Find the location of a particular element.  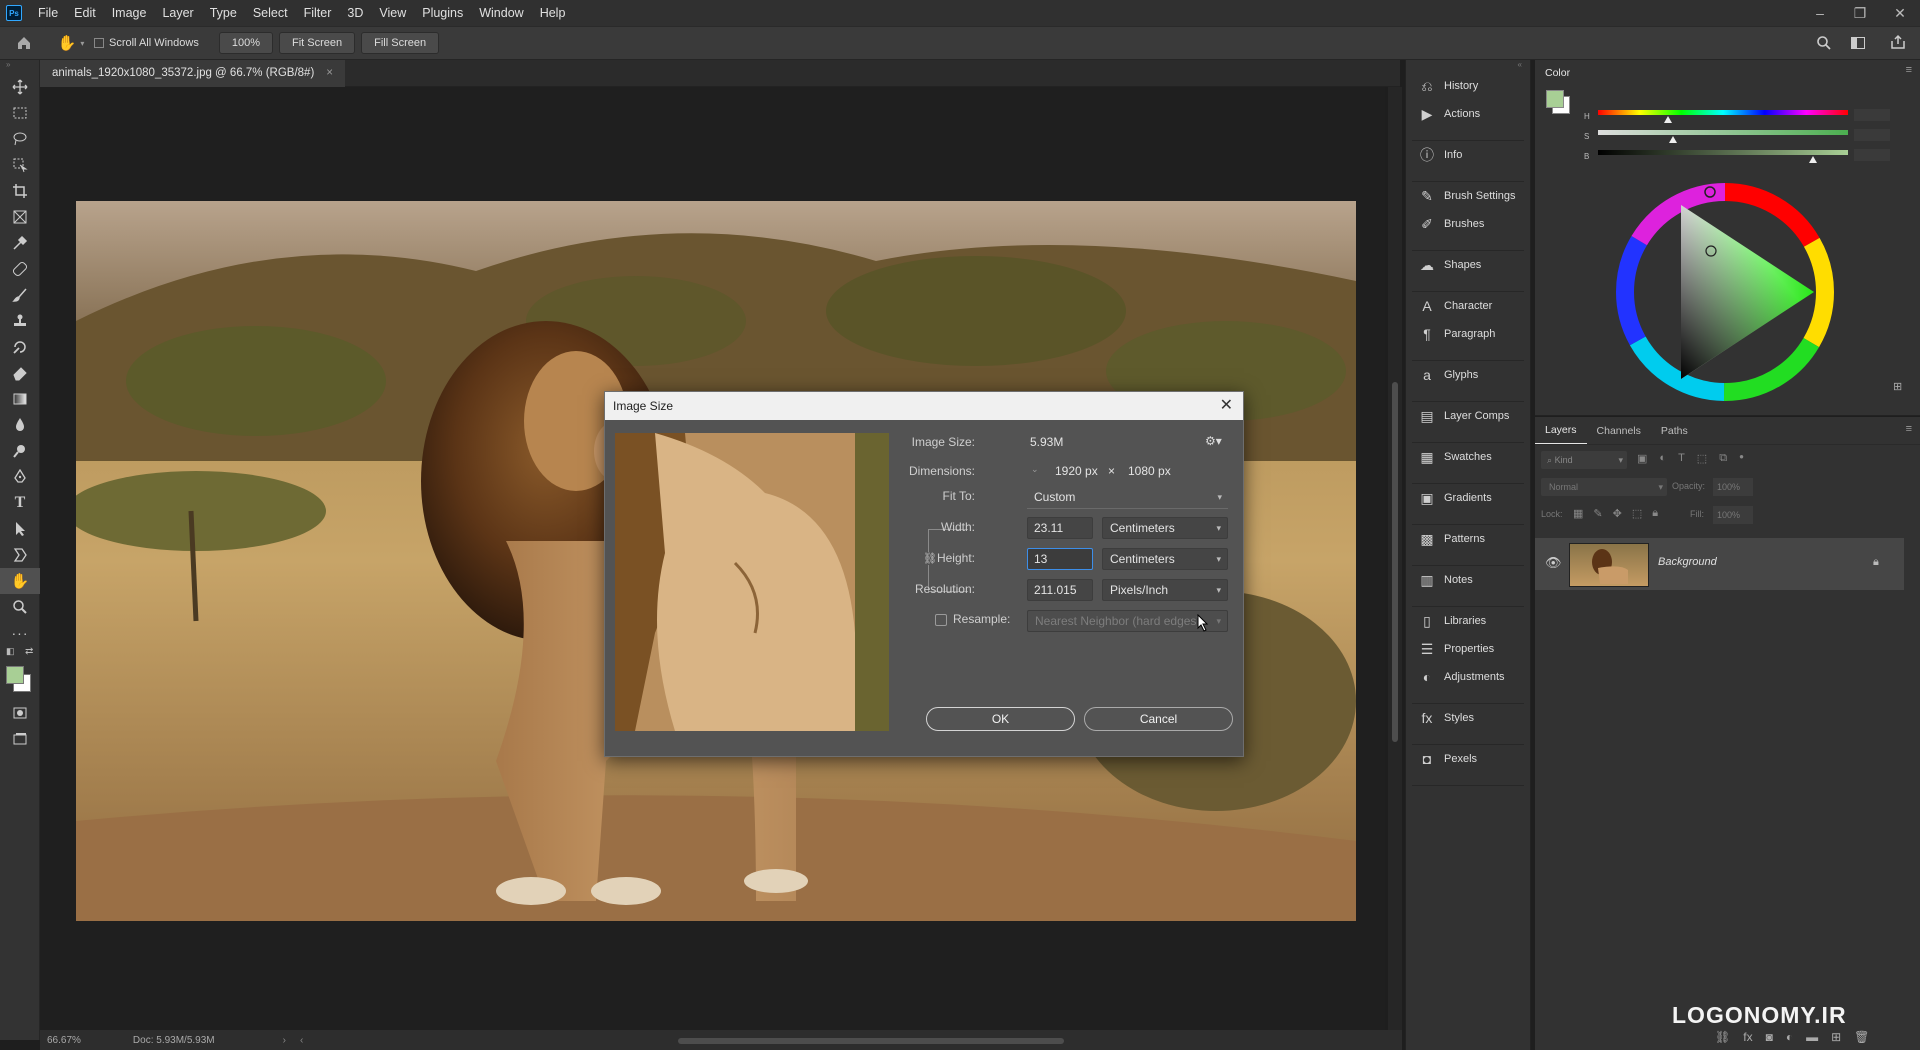

hue-slider is located at coordinates (1723, 112).